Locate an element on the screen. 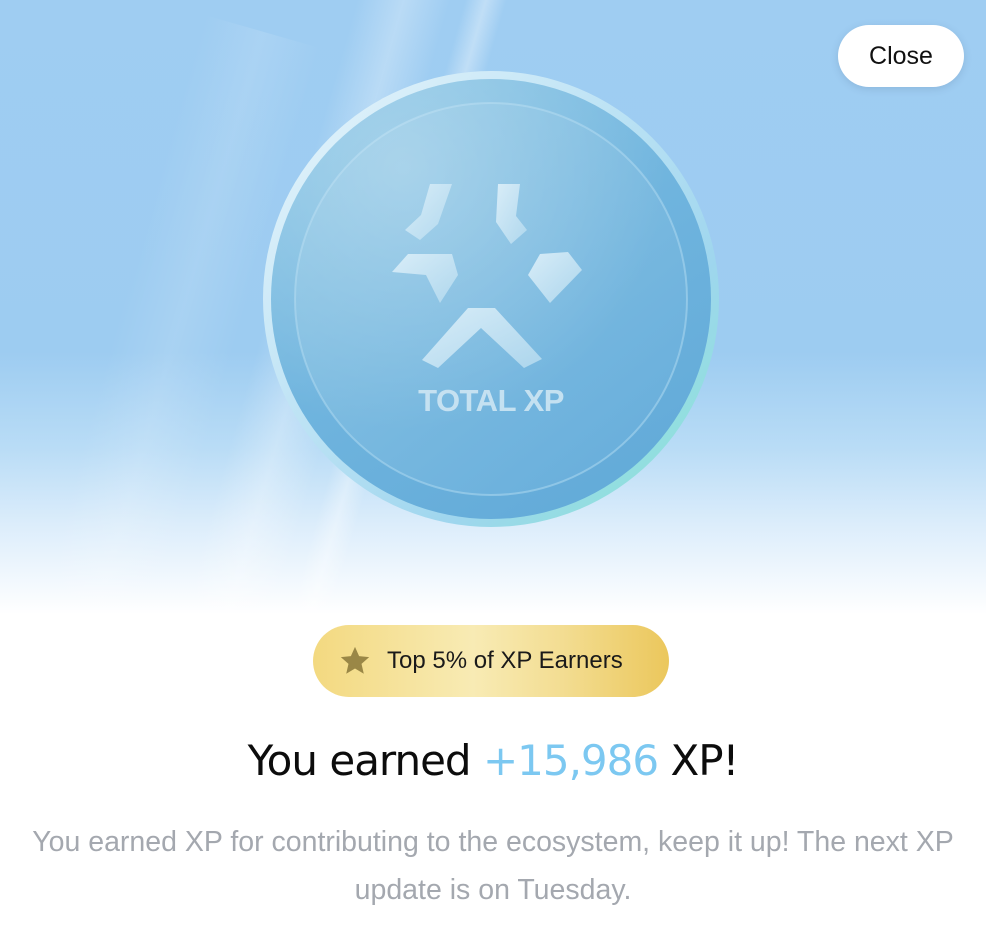 Image resolution: width=986 pixels, height=946 pixels. star-icon is located at coordinates (355, 661).